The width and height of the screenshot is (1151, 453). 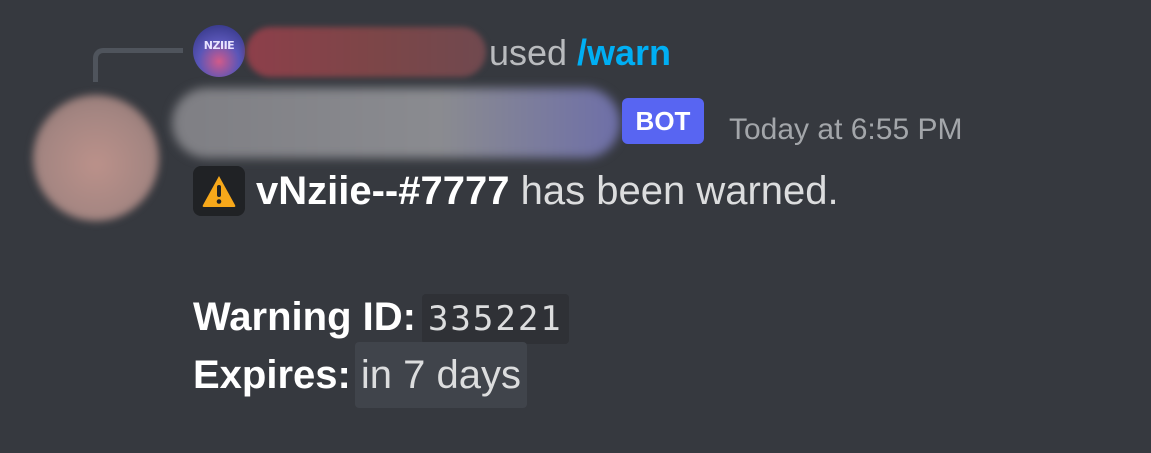 I want to click on bot-tag: BOT, so click(x=663, y=121).